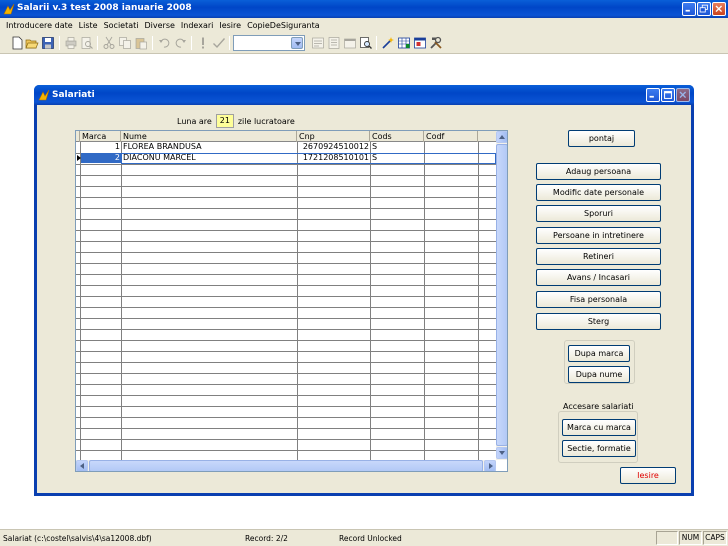 This screenshot has width=728, height=546. I want to click on redo-icon, so click(180, 43).